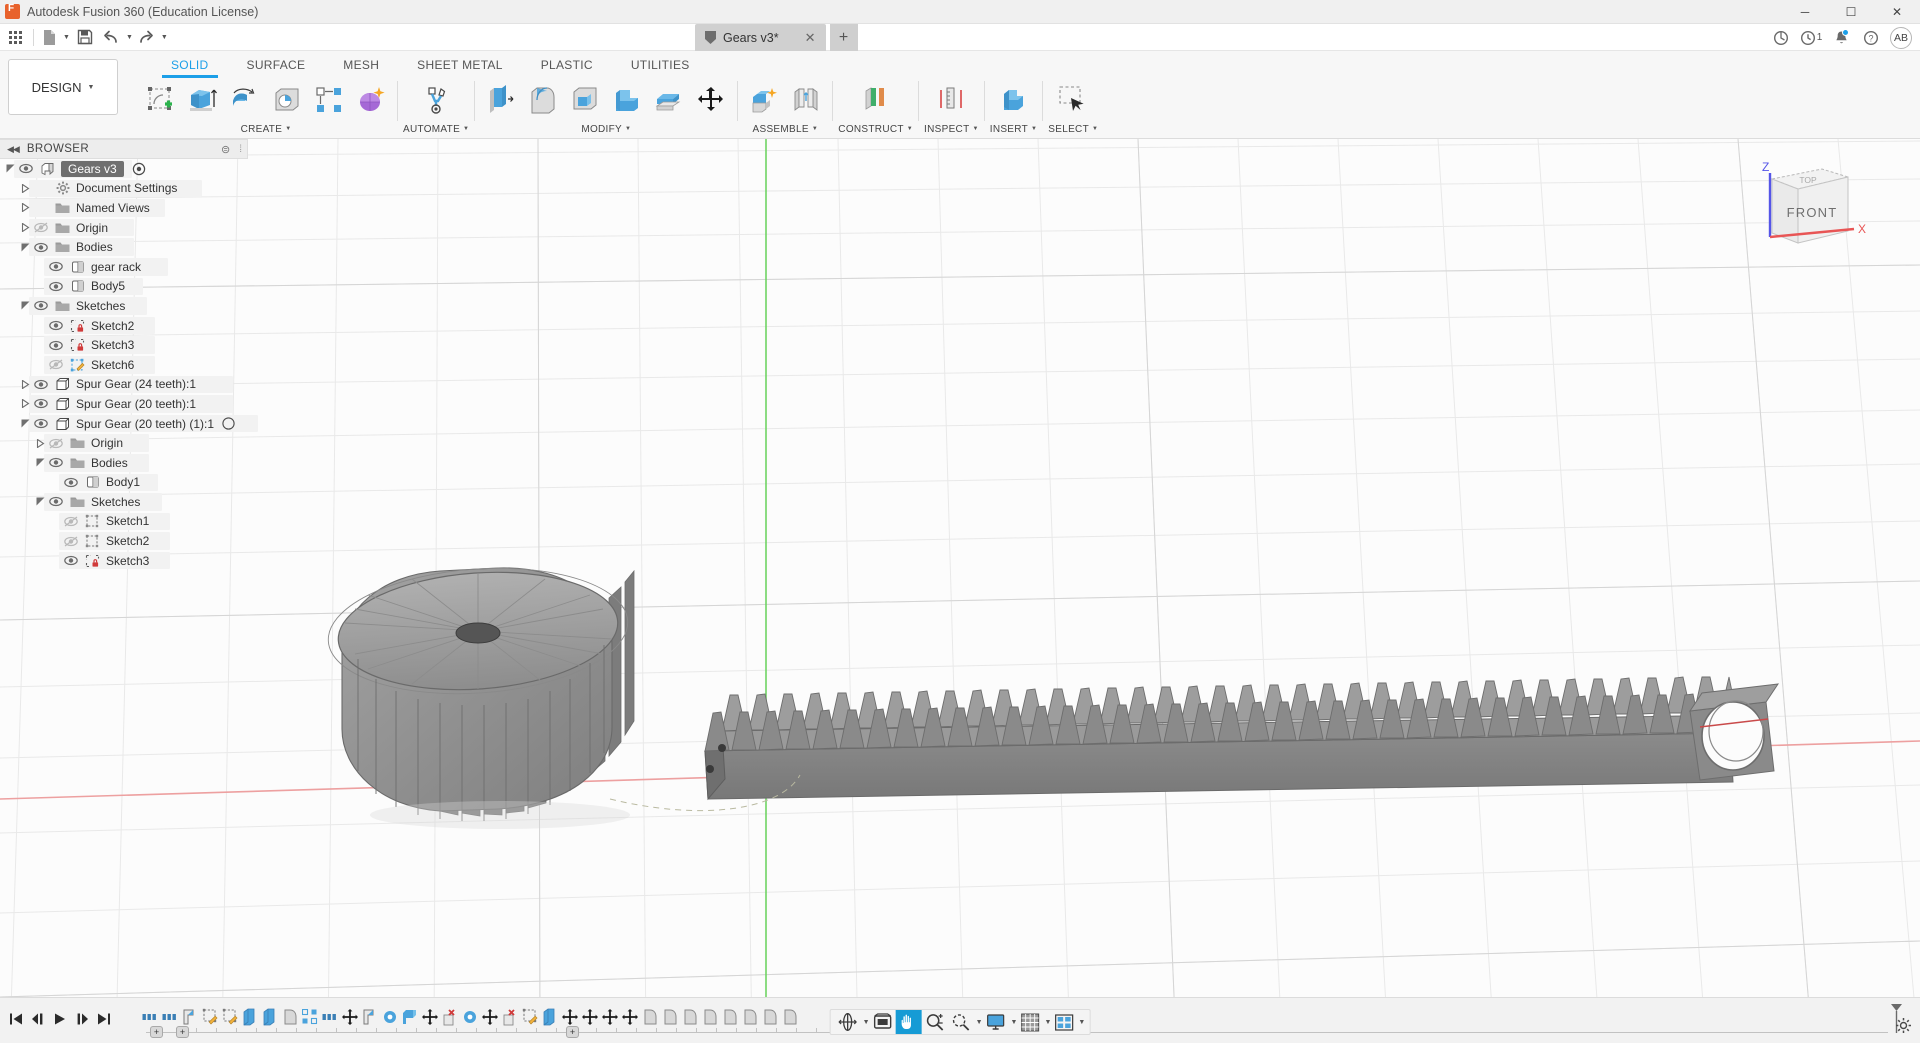 Image resolution: width=1920 pixels, height=1043 pixels. I want to click on panel-automate-label: AUTOMATE ▼, so click(436, 129).